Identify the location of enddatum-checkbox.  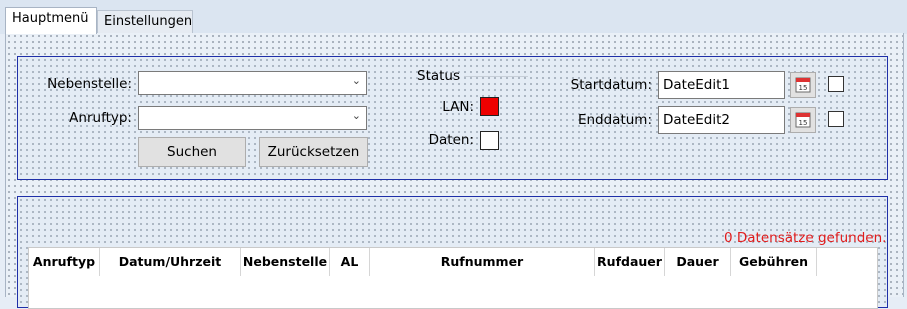
(836, 119).